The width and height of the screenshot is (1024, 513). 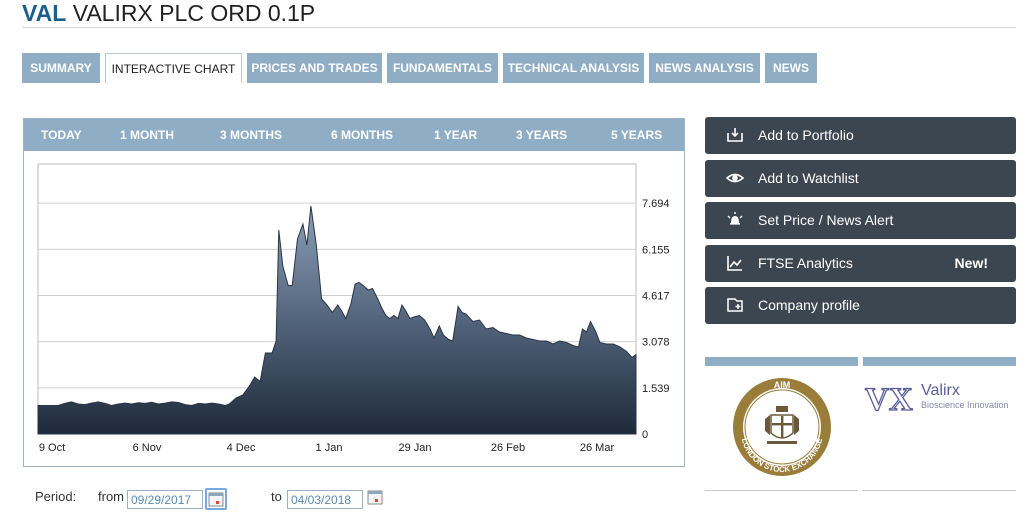 What do you see at coordinates (656, 343) in the screenshot?
I see `y-tick-label: 3.078` at bounding box center [656, 343].